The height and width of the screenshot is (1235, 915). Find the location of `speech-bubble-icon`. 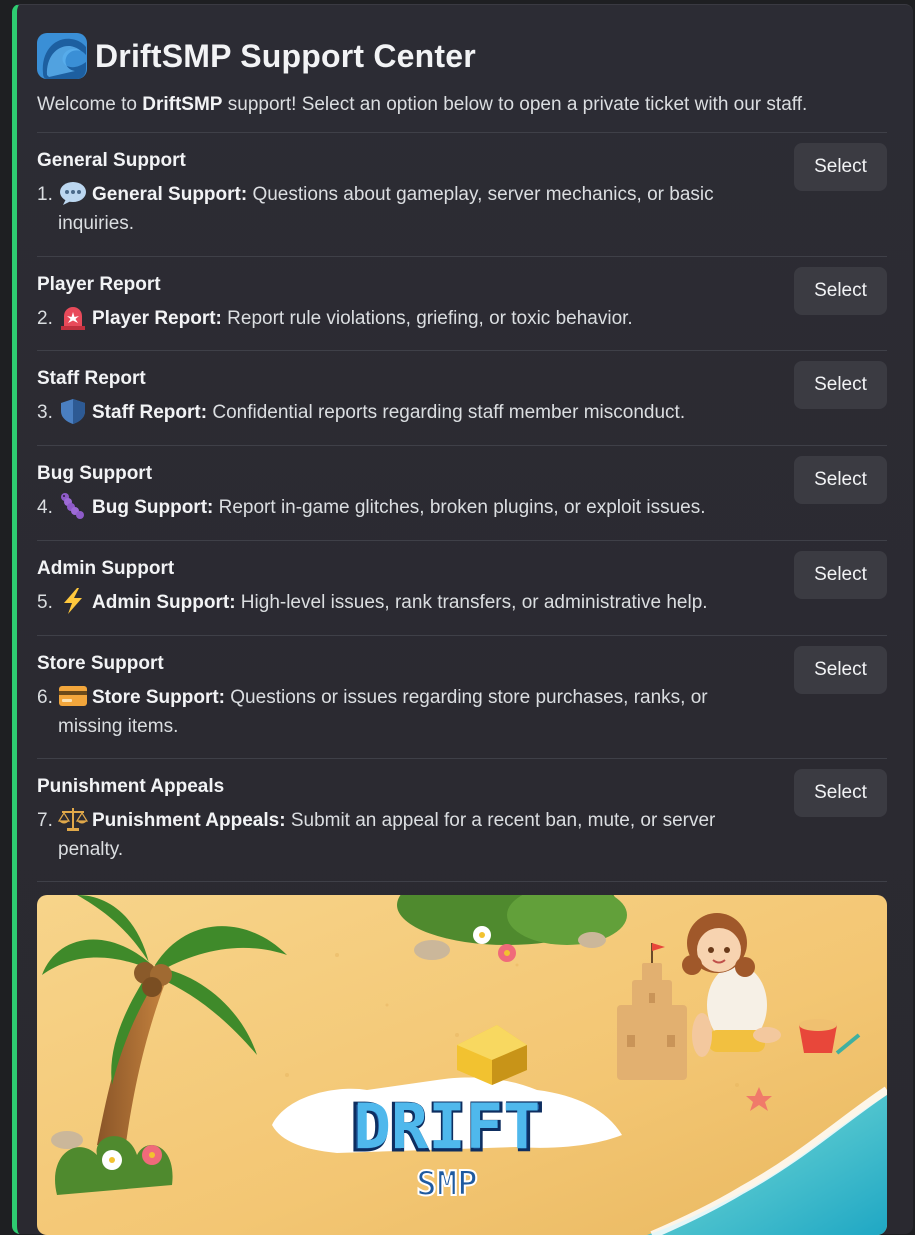

speech-bubble-icon is located at coordinates (73, 193).